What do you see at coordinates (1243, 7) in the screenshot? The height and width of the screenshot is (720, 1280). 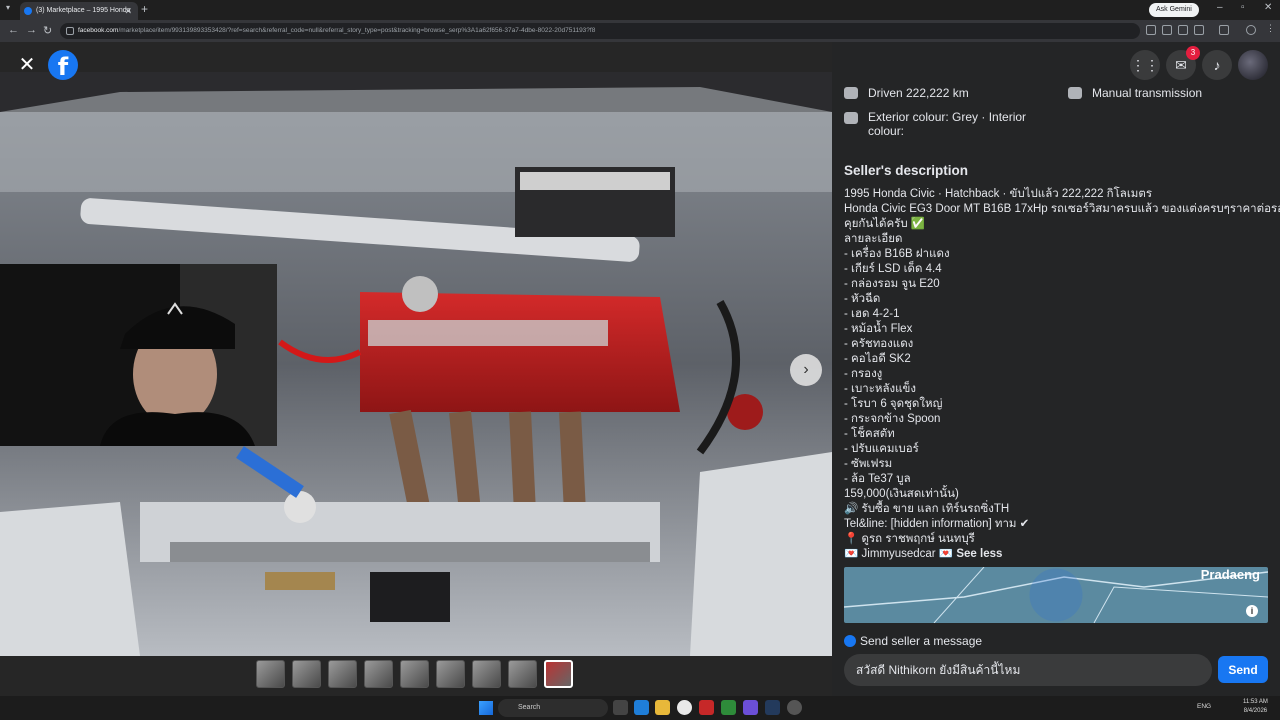 I see `maximize-icon: ▫` at bounding box center [1243, 7].